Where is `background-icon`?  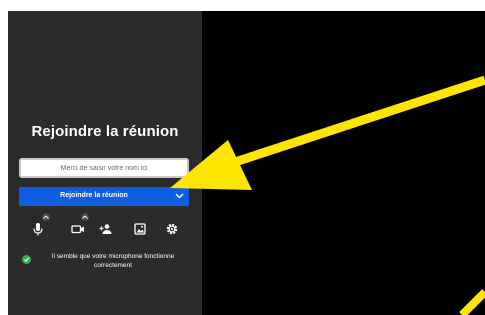
background-icon is located at coordinates (140, 229).